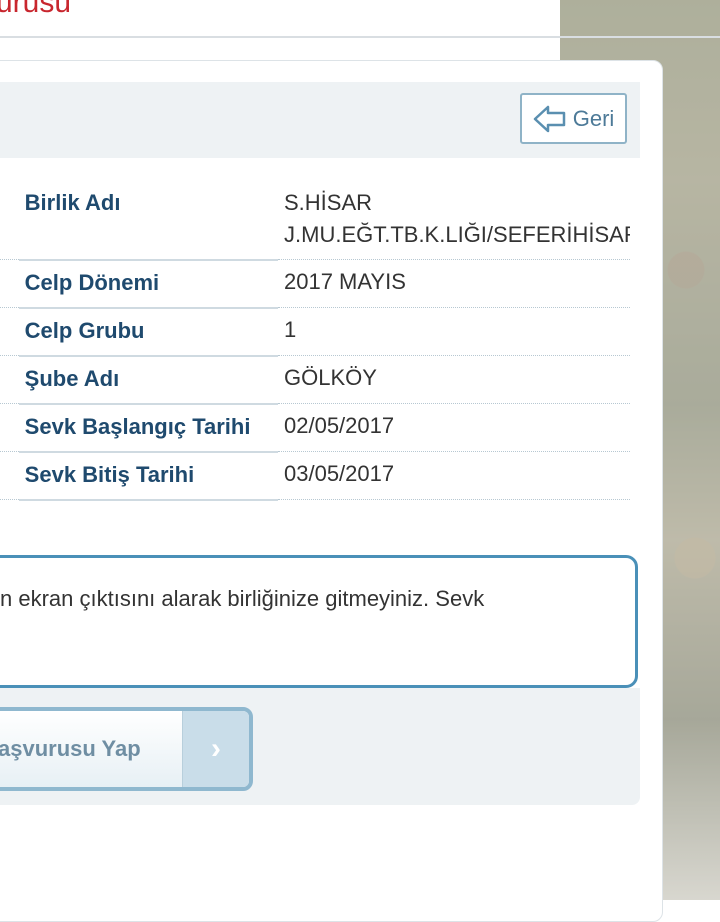 The image size is (720, 922). I want to click on apply-button: aşvurusu Yap ›, so click(126, 749).